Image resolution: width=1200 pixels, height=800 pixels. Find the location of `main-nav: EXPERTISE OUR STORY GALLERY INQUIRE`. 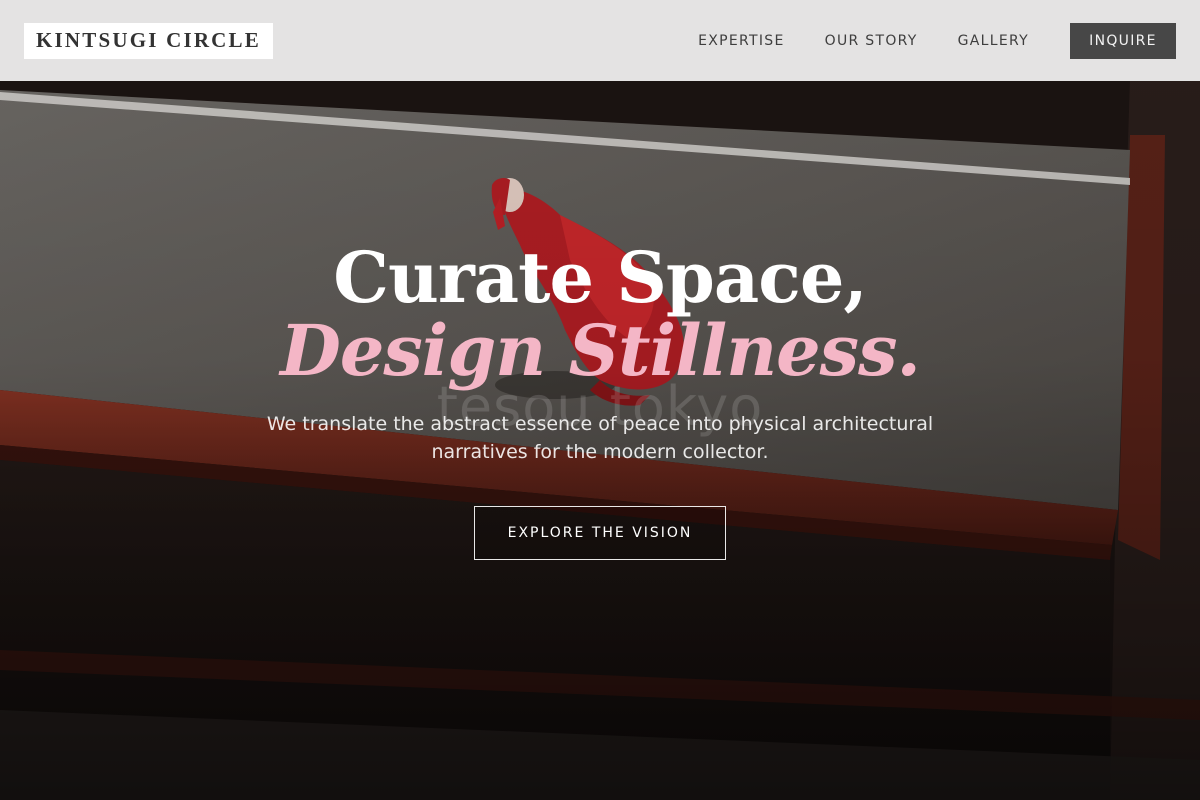

main-nav: EXPERTISE OUR STORY GALLERY INQUIRE is located at coordinates (937, 40).